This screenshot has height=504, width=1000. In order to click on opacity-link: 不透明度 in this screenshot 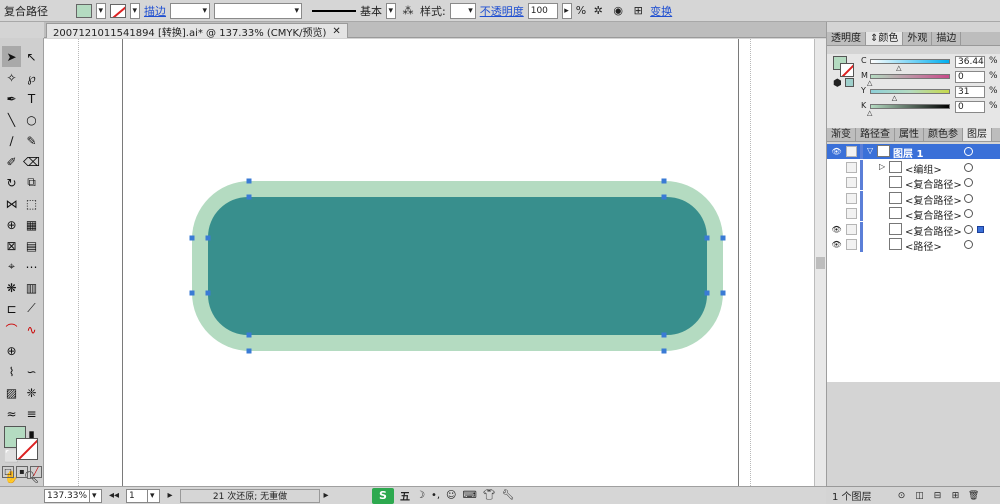, I will do `click(502, 11)`.